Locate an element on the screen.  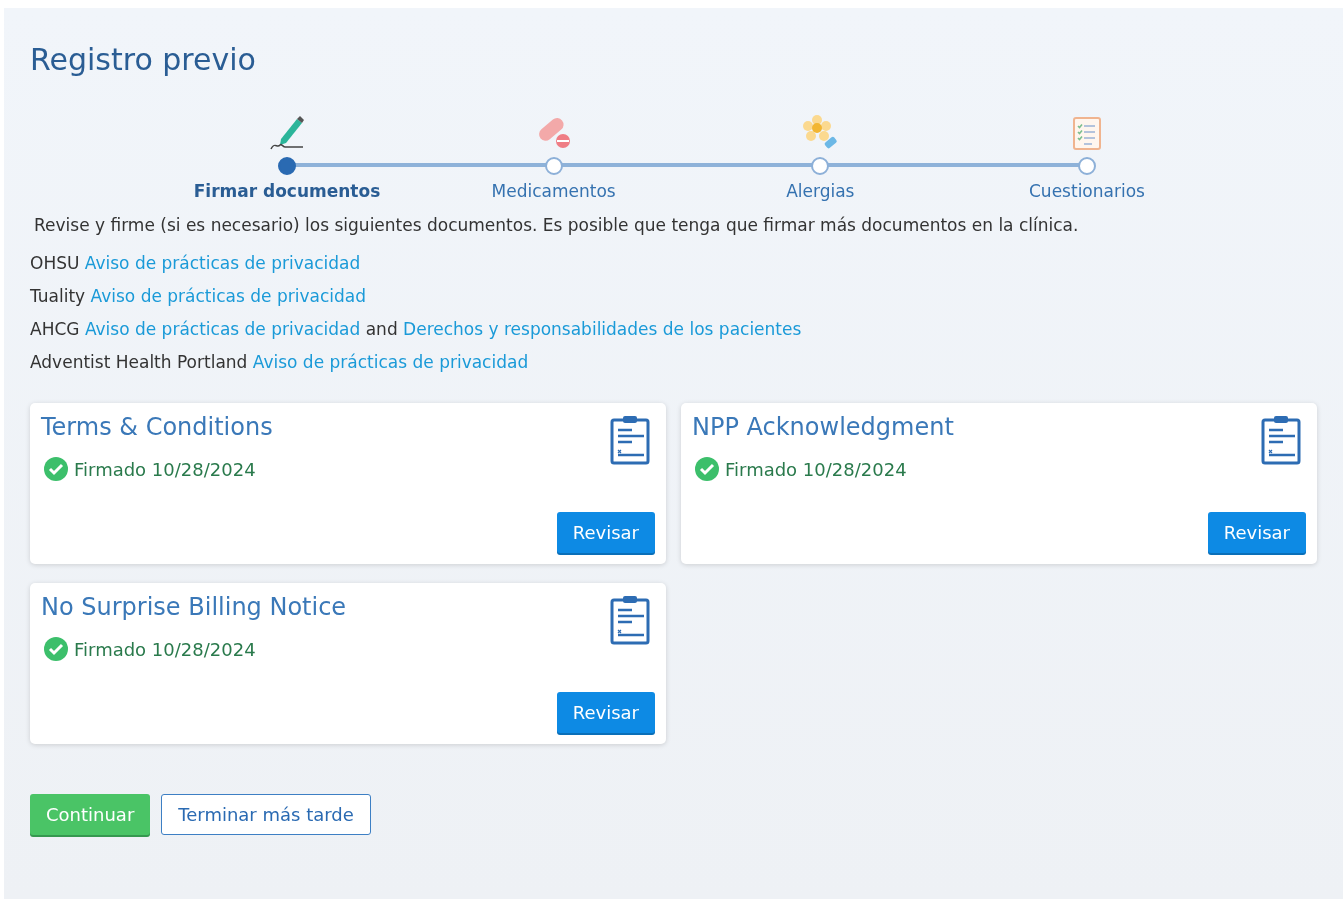
checklist-icon is located at coordinates (1086, 133).